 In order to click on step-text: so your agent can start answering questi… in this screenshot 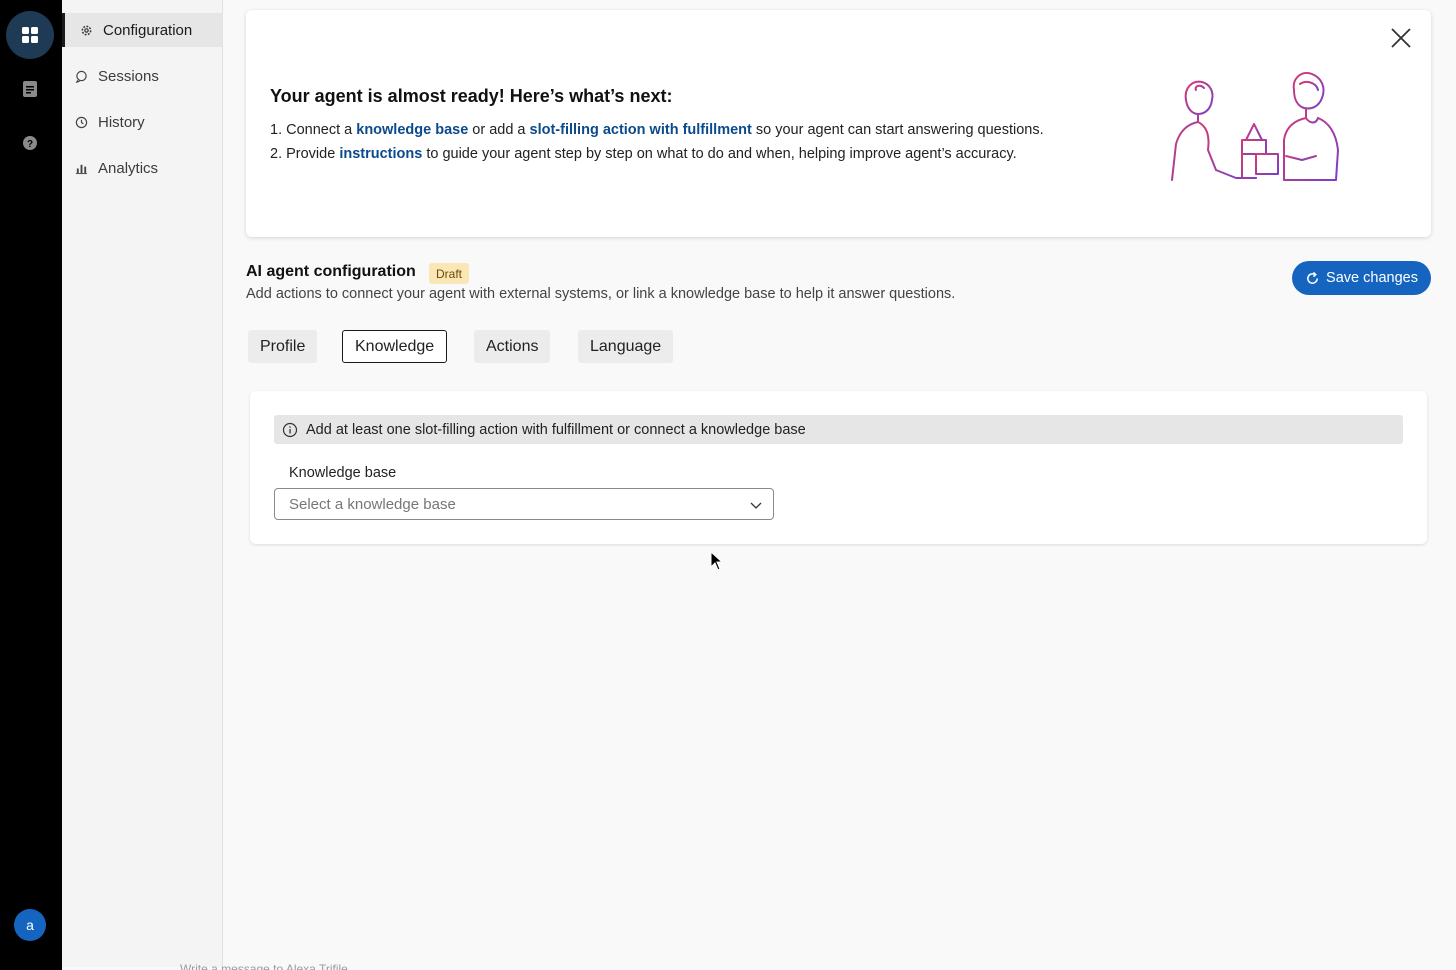, I will do `click(897, 130)`.